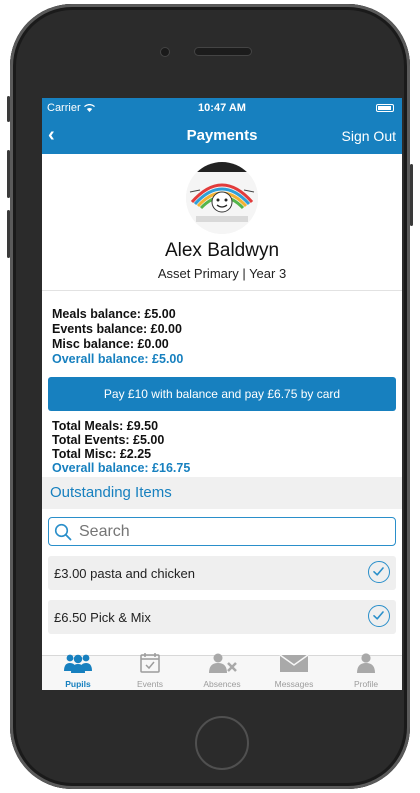 This screenshot has height=793, width=420. What do you see at coordinates (150, 665) in the screenshot?
I see `calendar-icon` at bounding box center [150, 665].